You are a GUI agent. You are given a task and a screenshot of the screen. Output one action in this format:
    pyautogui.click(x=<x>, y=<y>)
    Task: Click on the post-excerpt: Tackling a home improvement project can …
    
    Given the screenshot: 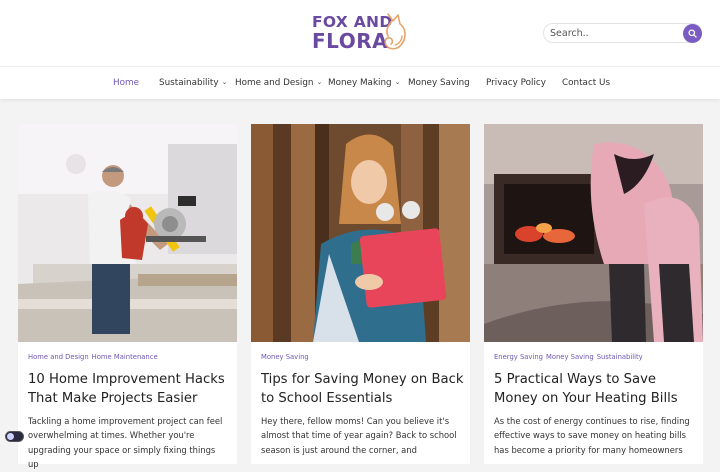 What is the action you would take?
    pyautogui.click(x=125, y=443)
    